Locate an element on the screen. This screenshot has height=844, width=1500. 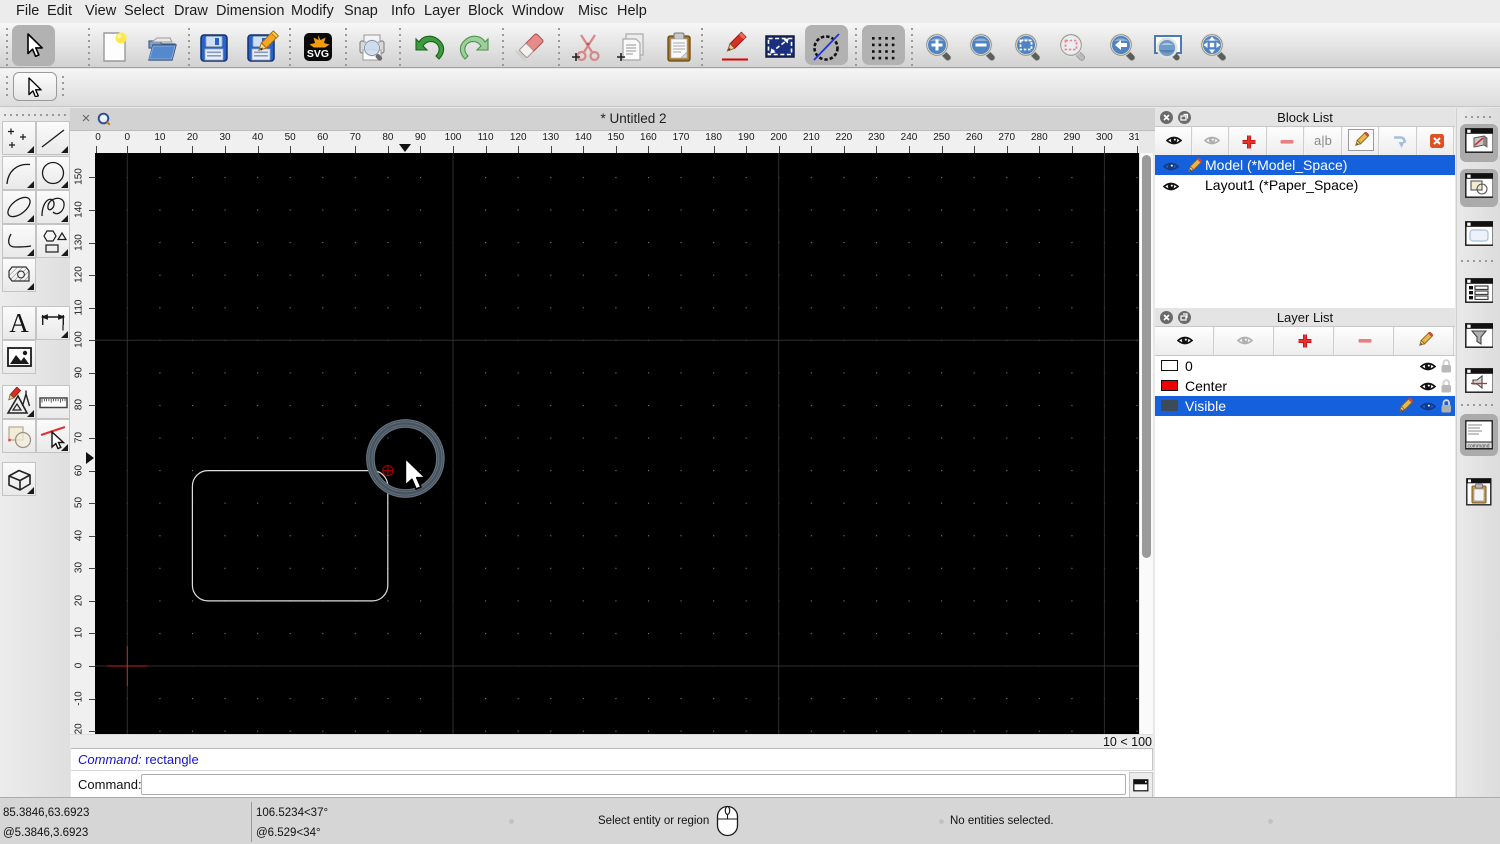
svg-text: A is located at coordinates (19, 323).